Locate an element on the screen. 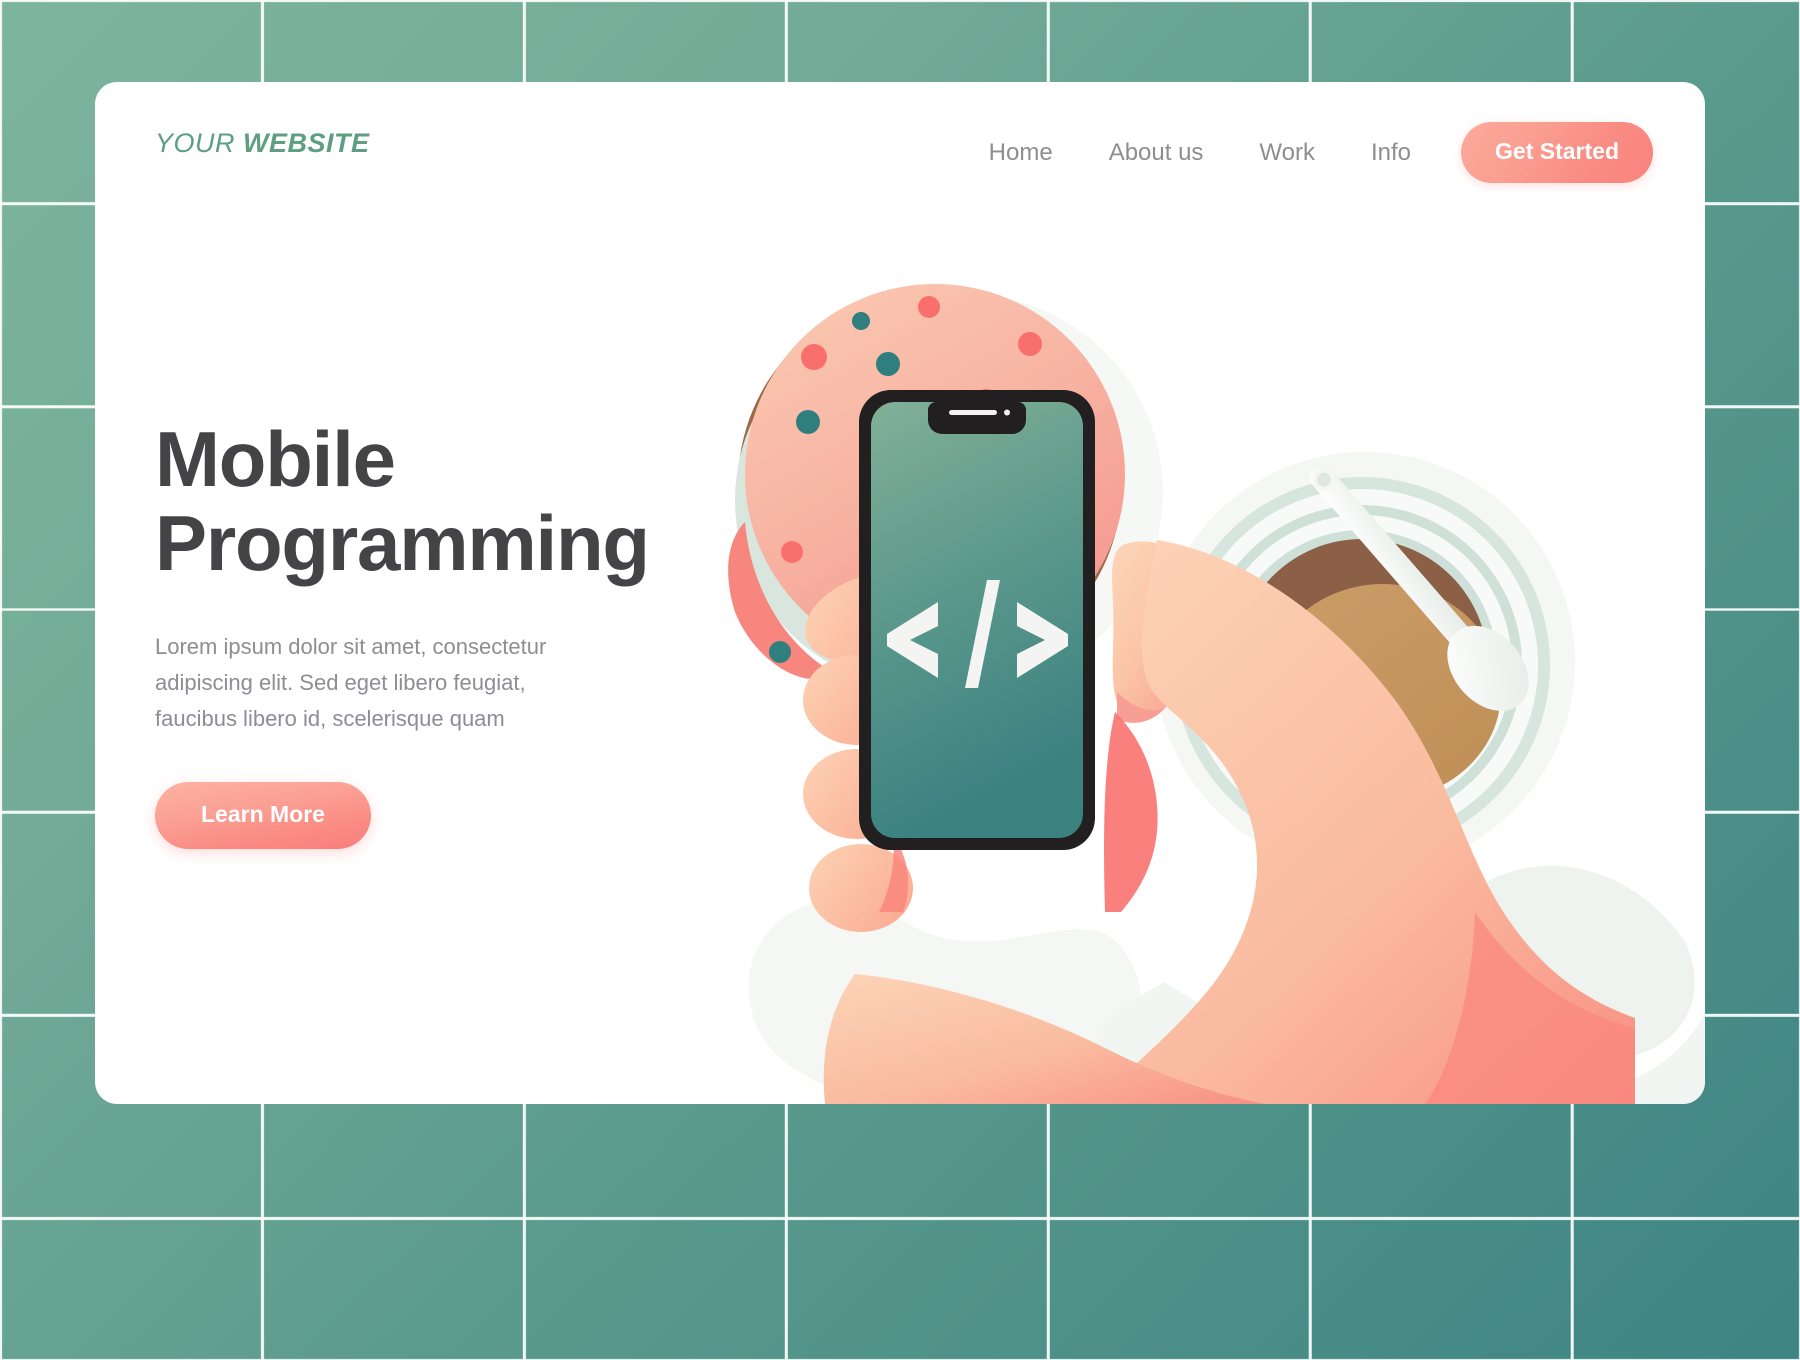 Image resolution: width=1800 pixels, height=1360 pixels. nav-link-home: Home is located at coordinates (1021, 153).